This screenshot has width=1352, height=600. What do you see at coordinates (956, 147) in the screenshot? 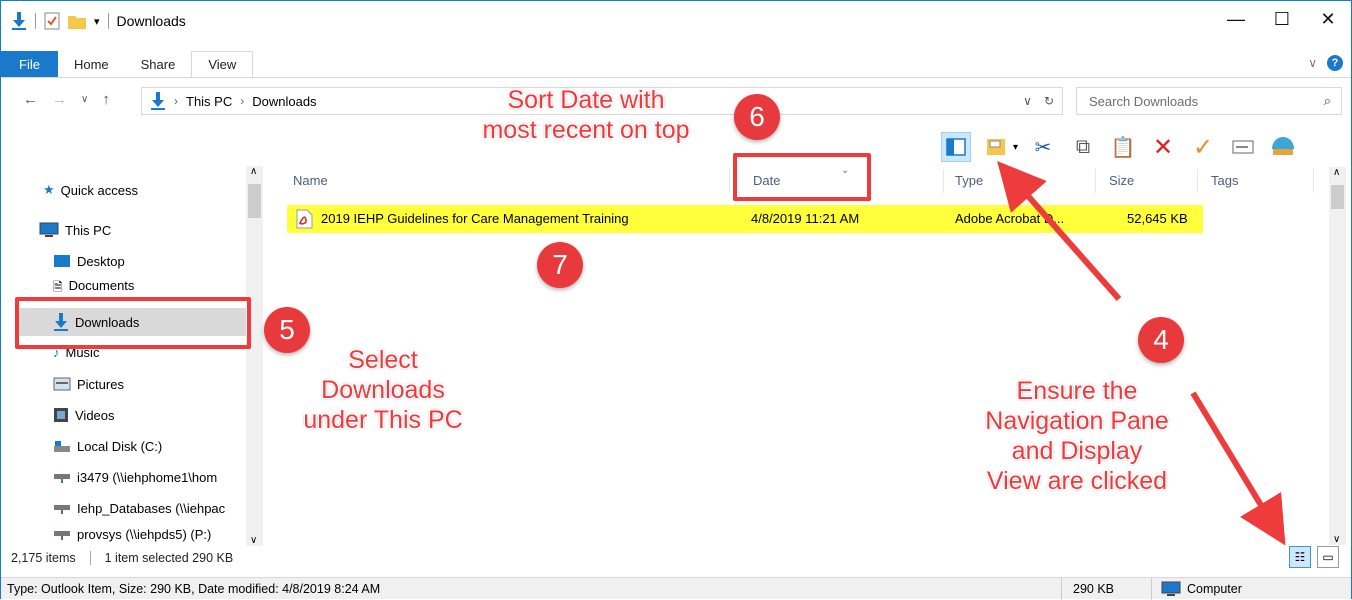
I see `navigation-pane-icon` at bounding box center [956, 147].